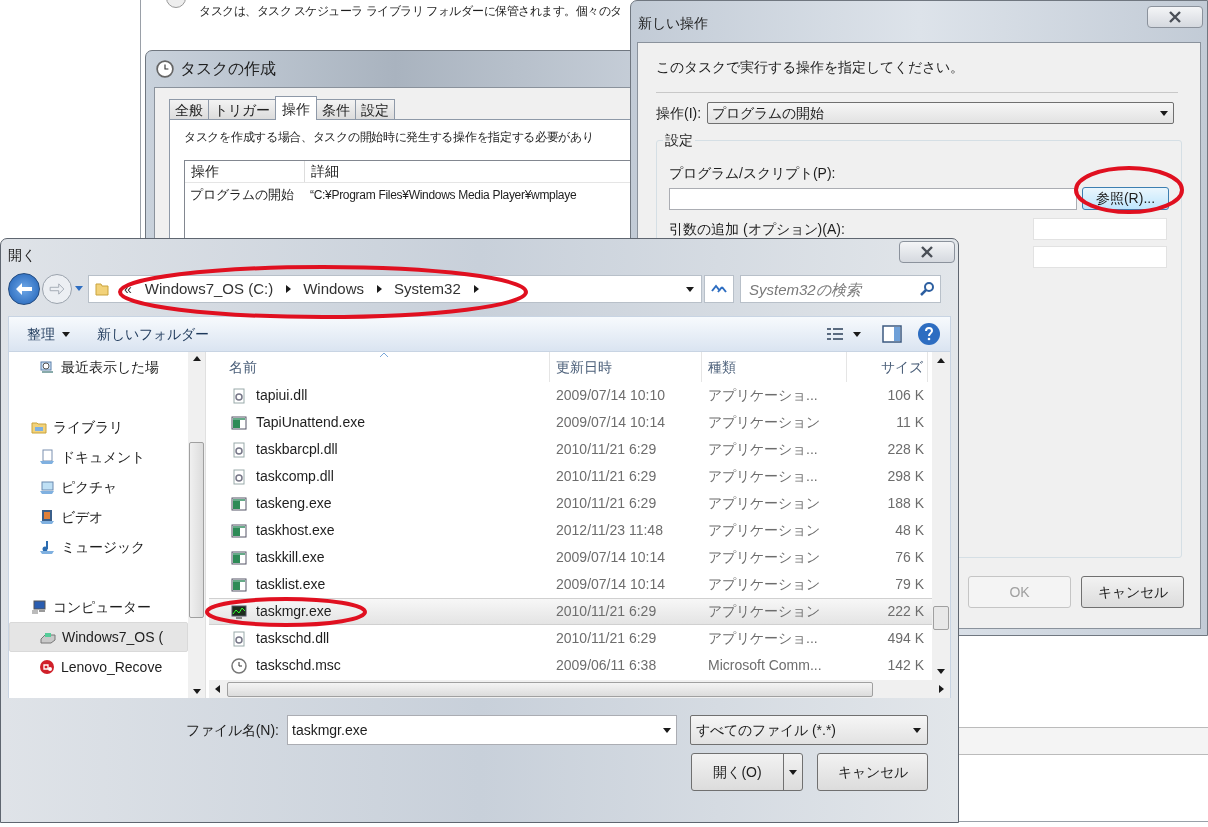 The width and height of the screenshot is (1208, 827). Describe the element at coordinates (47, 517) in the screenshot. I see `film-icon` at that location.